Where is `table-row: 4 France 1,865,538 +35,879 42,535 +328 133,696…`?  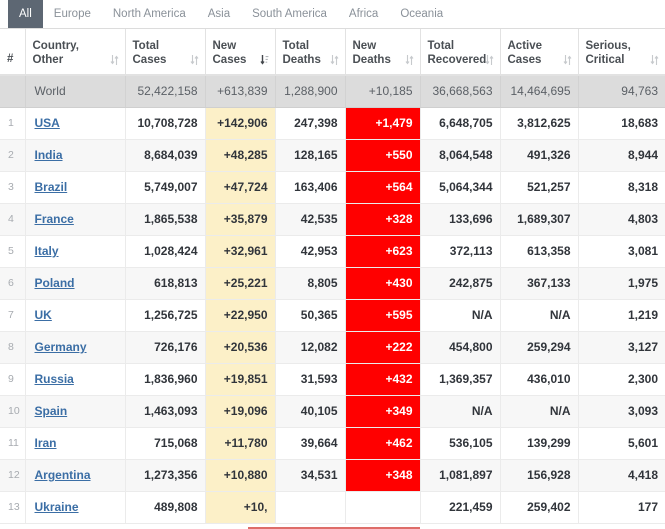
table-row: 4 France 1,865,538 +35,879 42,535 +328 133,696… is located at coordinates (332, 219).